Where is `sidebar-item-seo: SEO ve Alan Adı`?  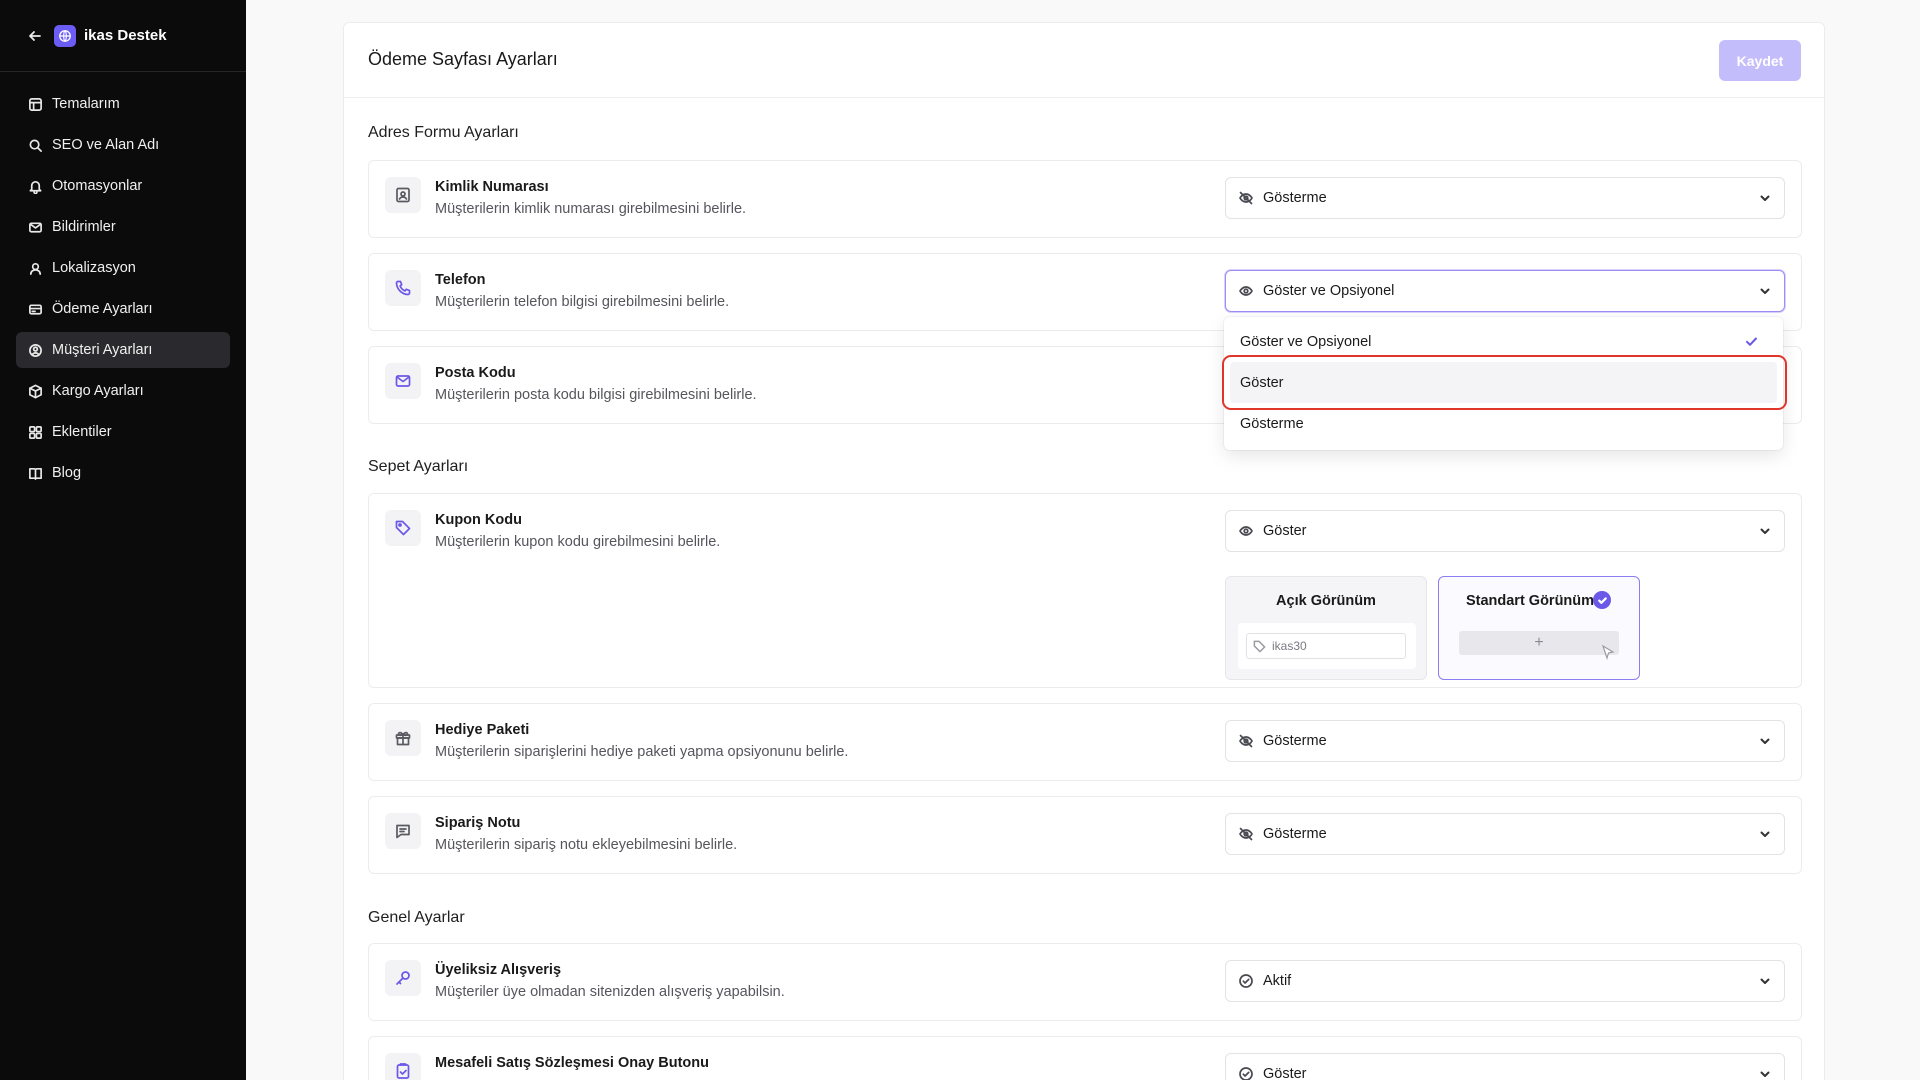 sidebar-item-seo: SEO ve Alan Adı is located at coordinates (123, 145).